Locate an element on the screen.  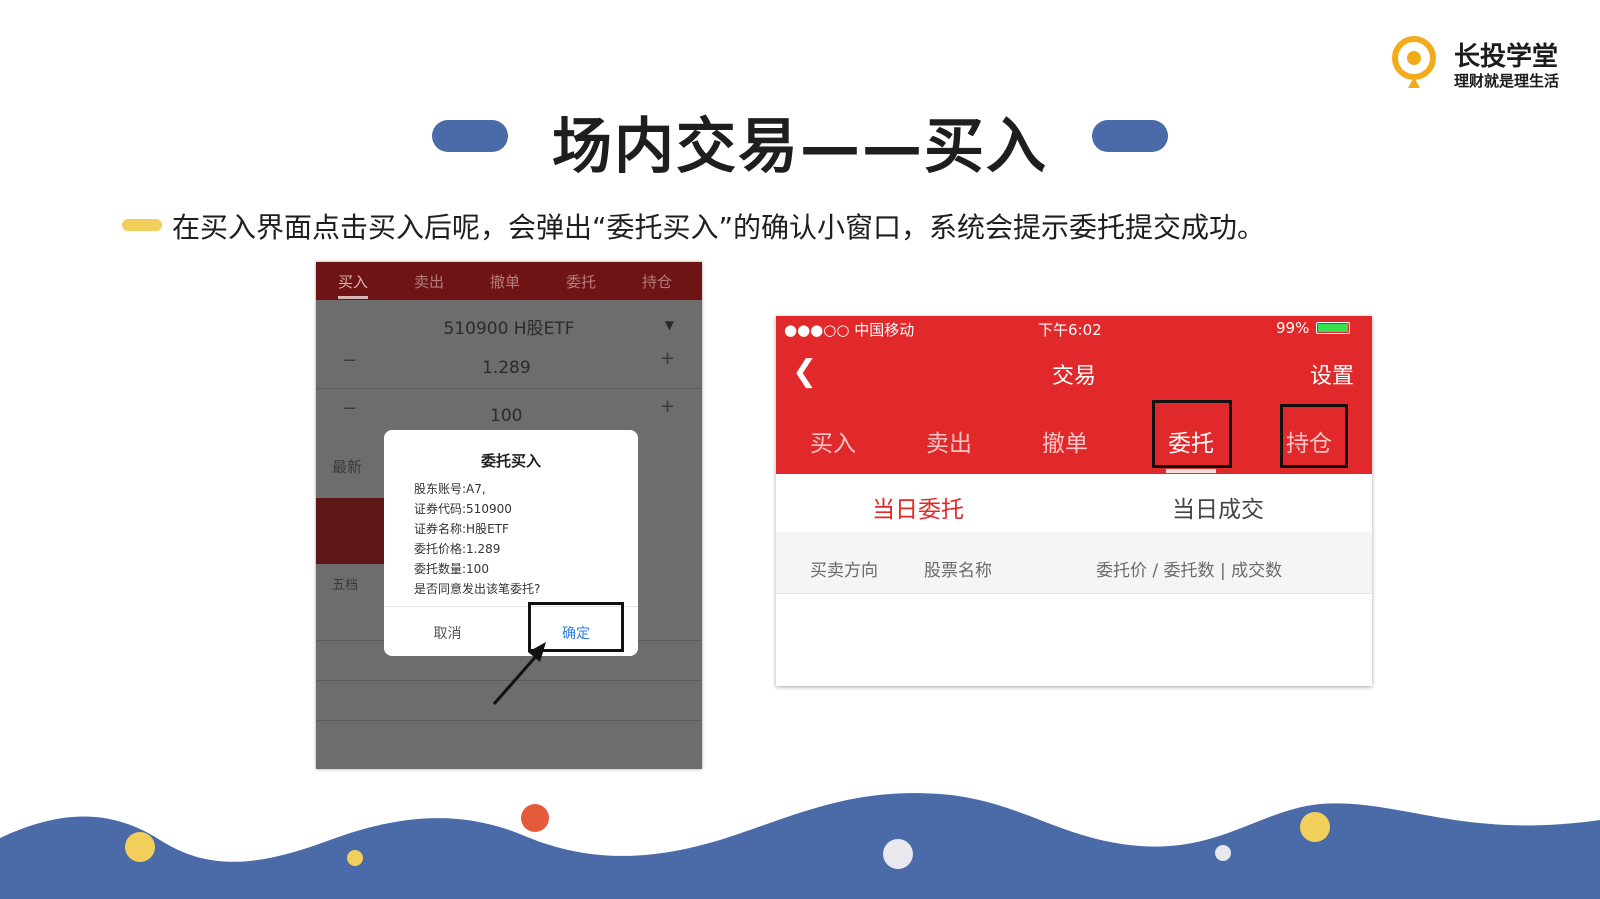
decorative-wave-footer is located at coordinates (800, 846).